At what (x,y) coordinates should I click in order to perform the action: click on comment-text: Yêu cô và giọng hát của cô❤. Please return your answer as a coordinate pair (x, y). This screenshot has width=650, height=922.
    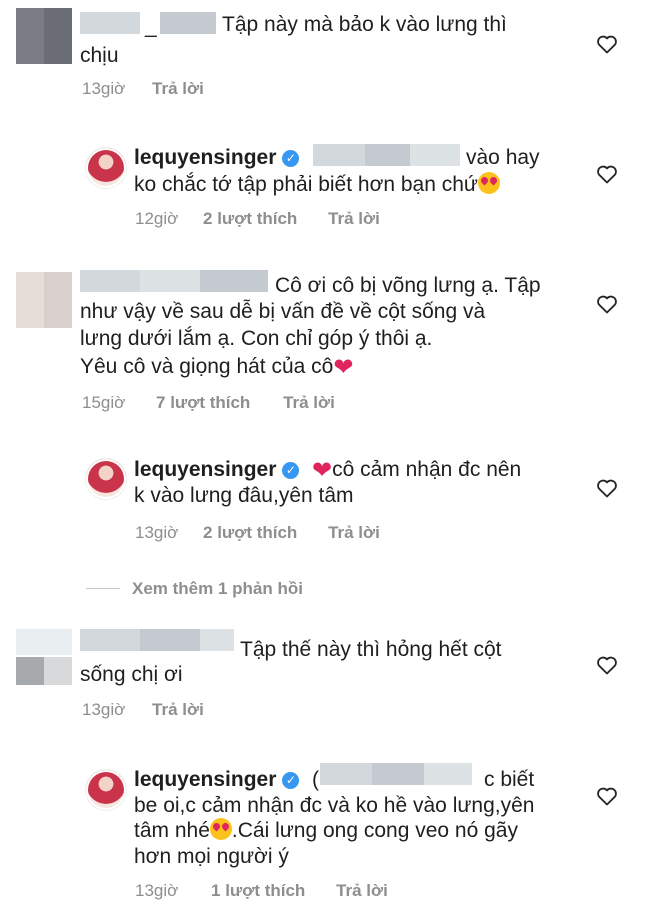
    Looking at the image, I should click on (217, 367).